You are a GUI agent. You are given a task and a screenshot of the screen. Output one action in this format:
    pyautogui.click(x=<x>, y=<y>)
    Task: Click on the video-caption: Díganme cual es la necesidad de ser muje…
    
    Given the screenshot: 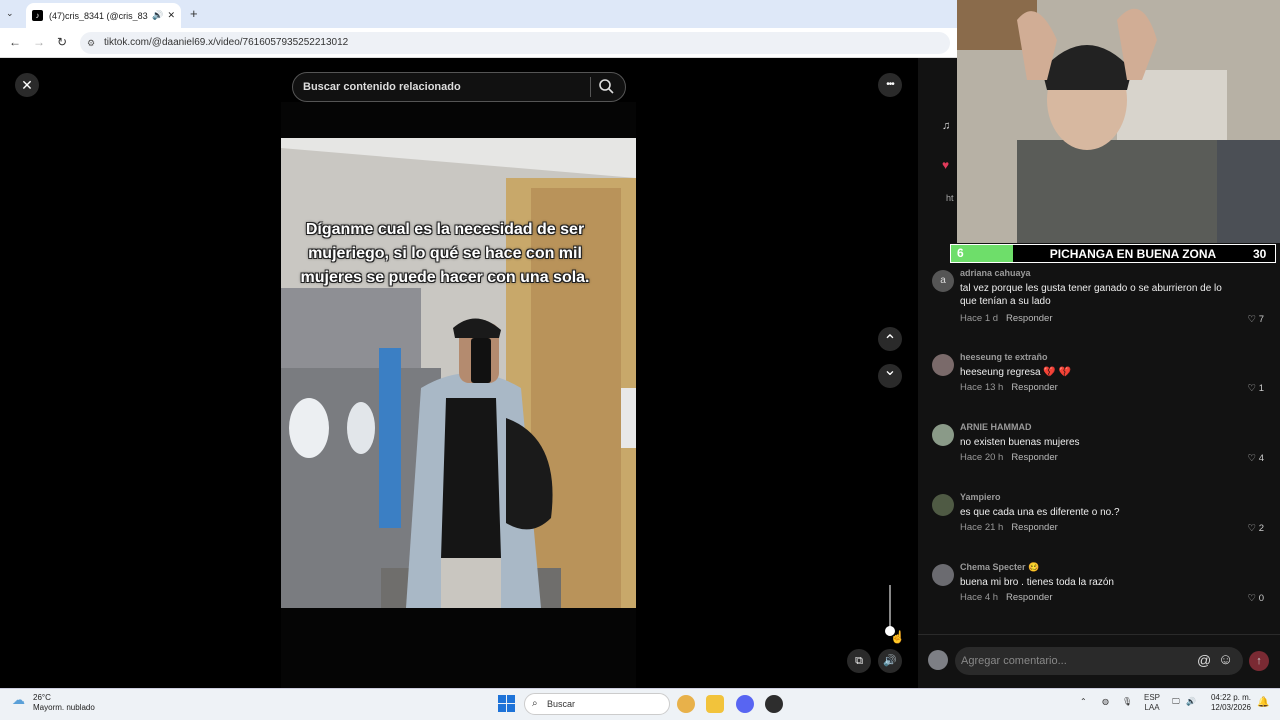 What is the action you would take?
    pyautogui.click(x=445, y=253)
    